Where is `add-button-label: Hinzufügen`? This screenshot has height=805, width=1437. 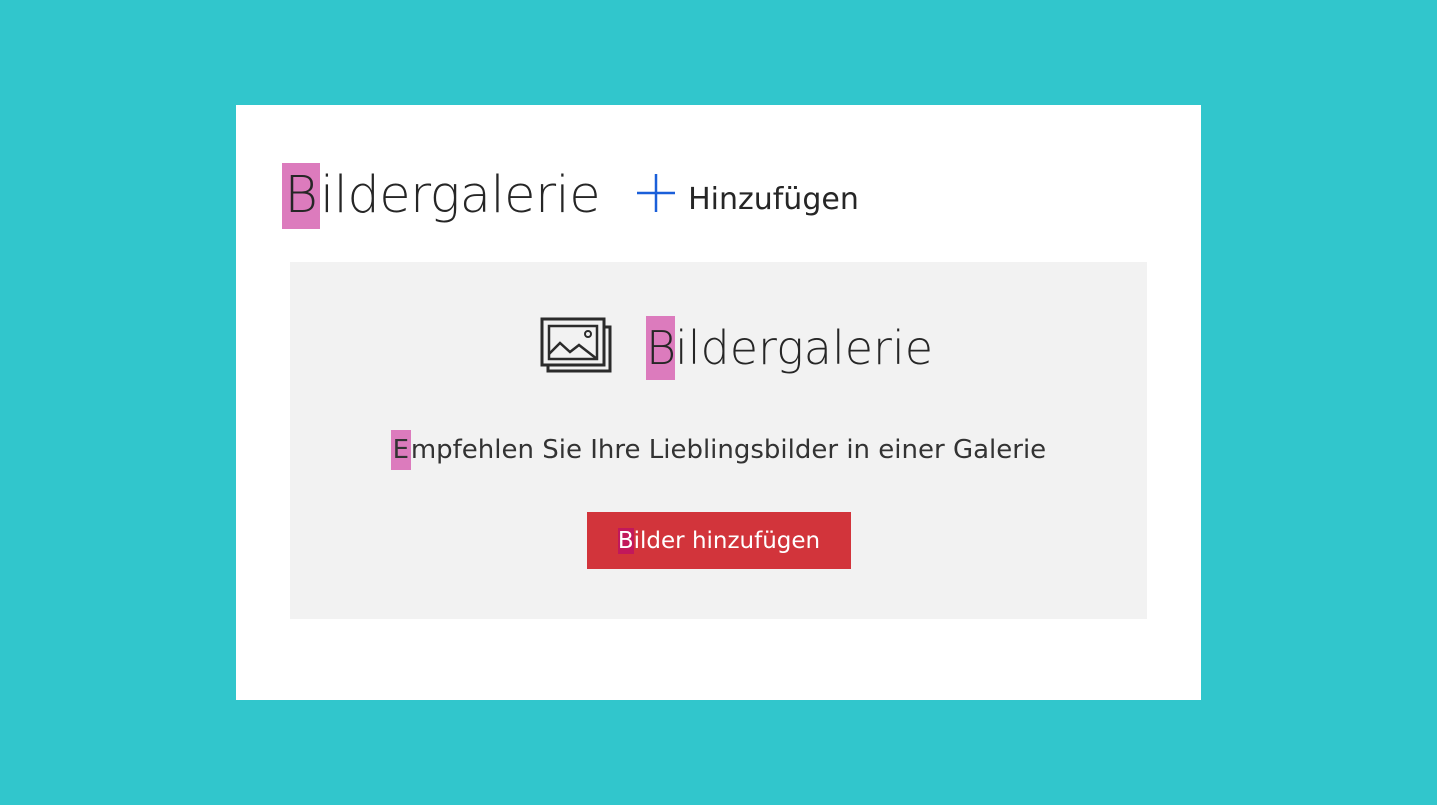
add-button-label: Hinzufügen is located at coordinates (773, 199).